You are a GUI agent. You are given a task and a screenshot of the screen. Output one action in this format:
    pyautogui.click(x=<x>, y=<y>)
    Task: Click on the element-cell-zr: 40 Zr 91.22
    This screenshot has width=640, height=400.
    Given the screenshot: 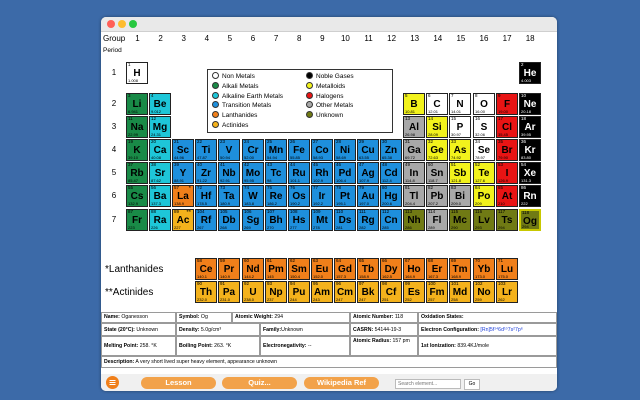 What is the action you would take?
    pyautogui.click(x=206, y=173)
    